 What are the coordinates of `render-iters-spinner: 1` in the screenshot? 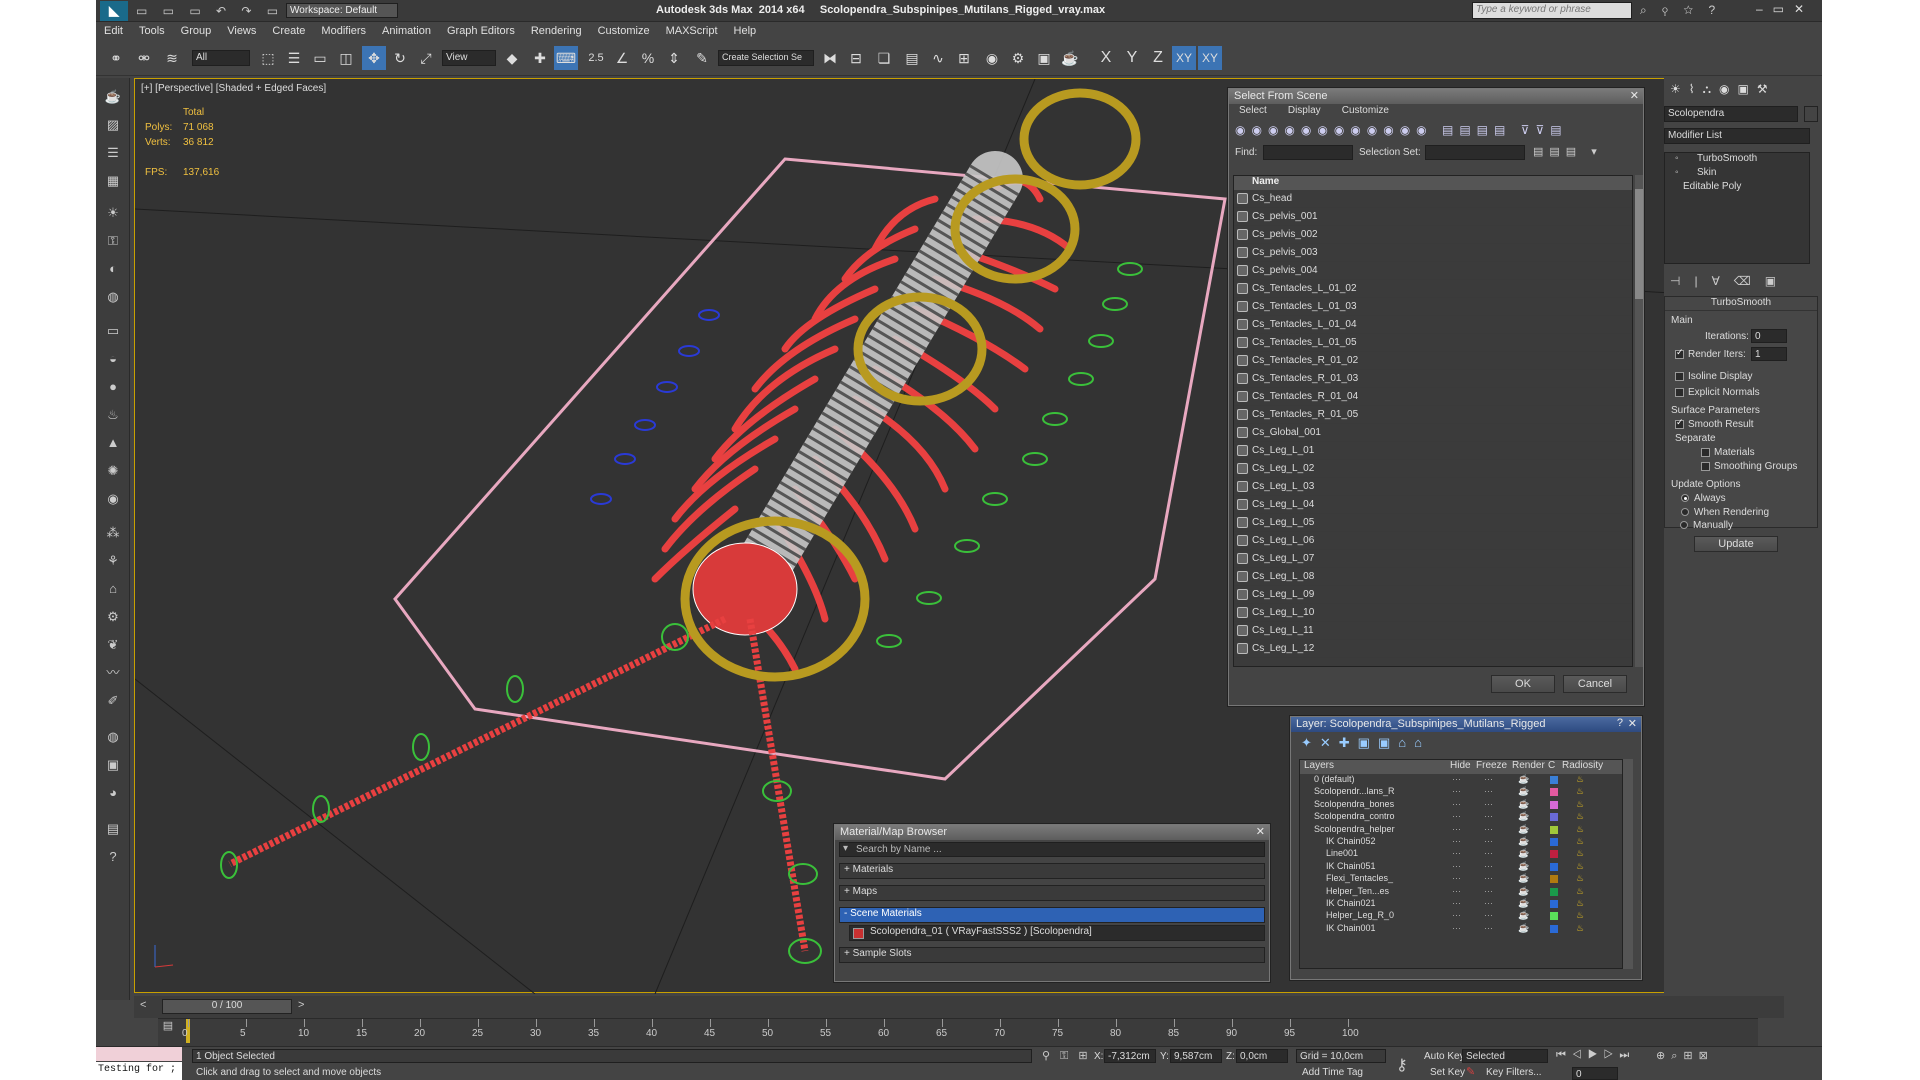 It's located at (1769, 354).